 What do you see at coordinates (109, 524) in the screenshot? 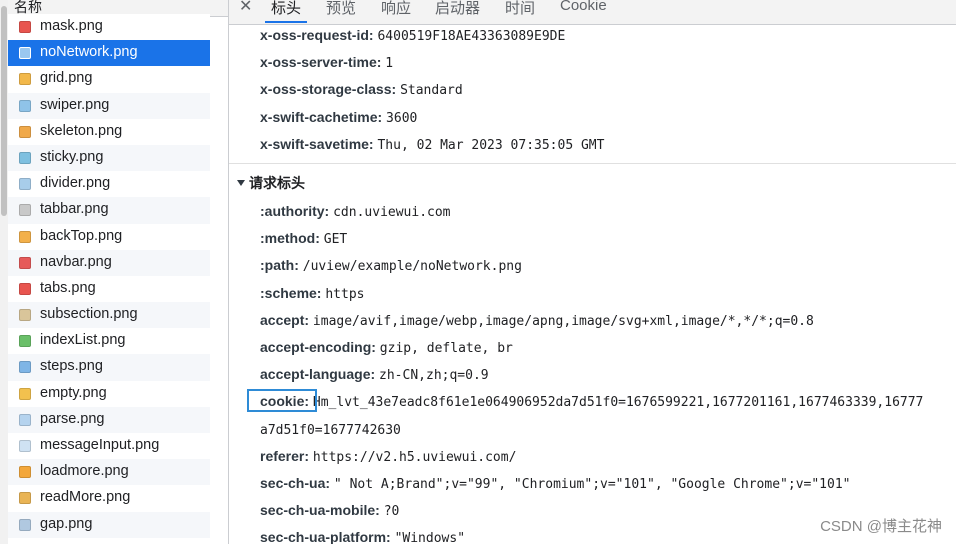
I see `file-list-item: gap.png` at bounding box center [109, 524].